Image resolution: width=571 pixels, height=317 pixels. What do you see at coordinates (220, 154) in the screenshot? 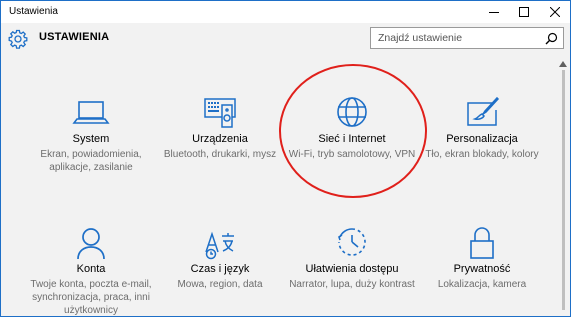
I see `tile-description: Bluetooth, drukarki, mysz` at bounding box center [220, 154].